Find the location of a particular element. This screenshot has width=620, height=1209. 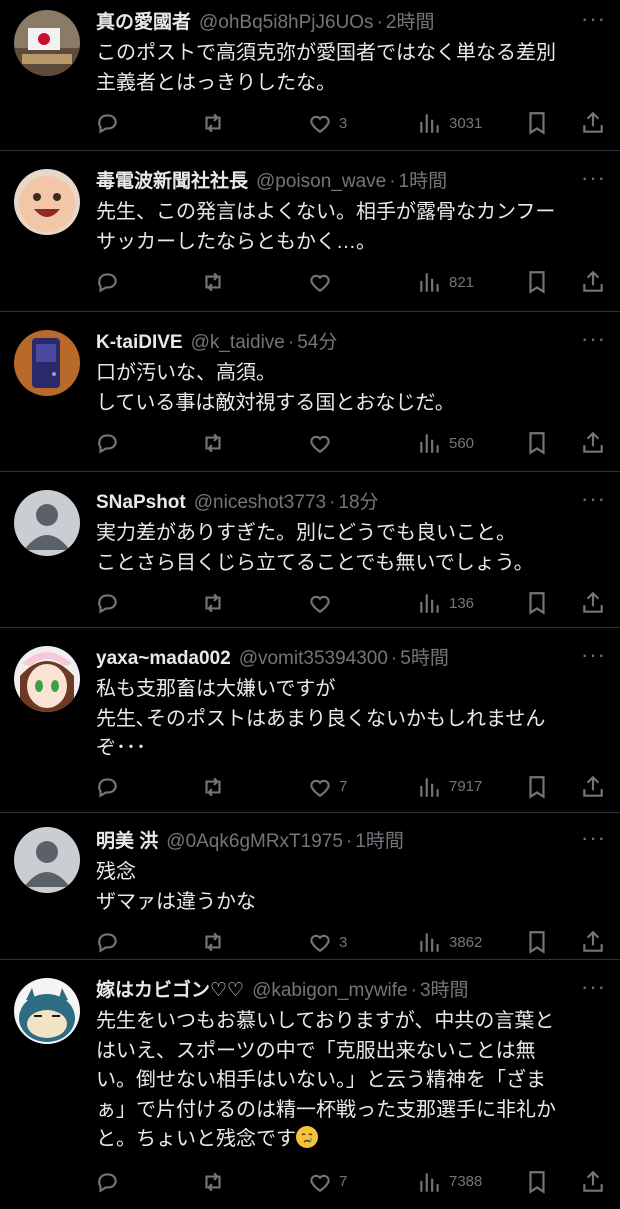

default-avatar-icon is located at coordinates (47, 523).